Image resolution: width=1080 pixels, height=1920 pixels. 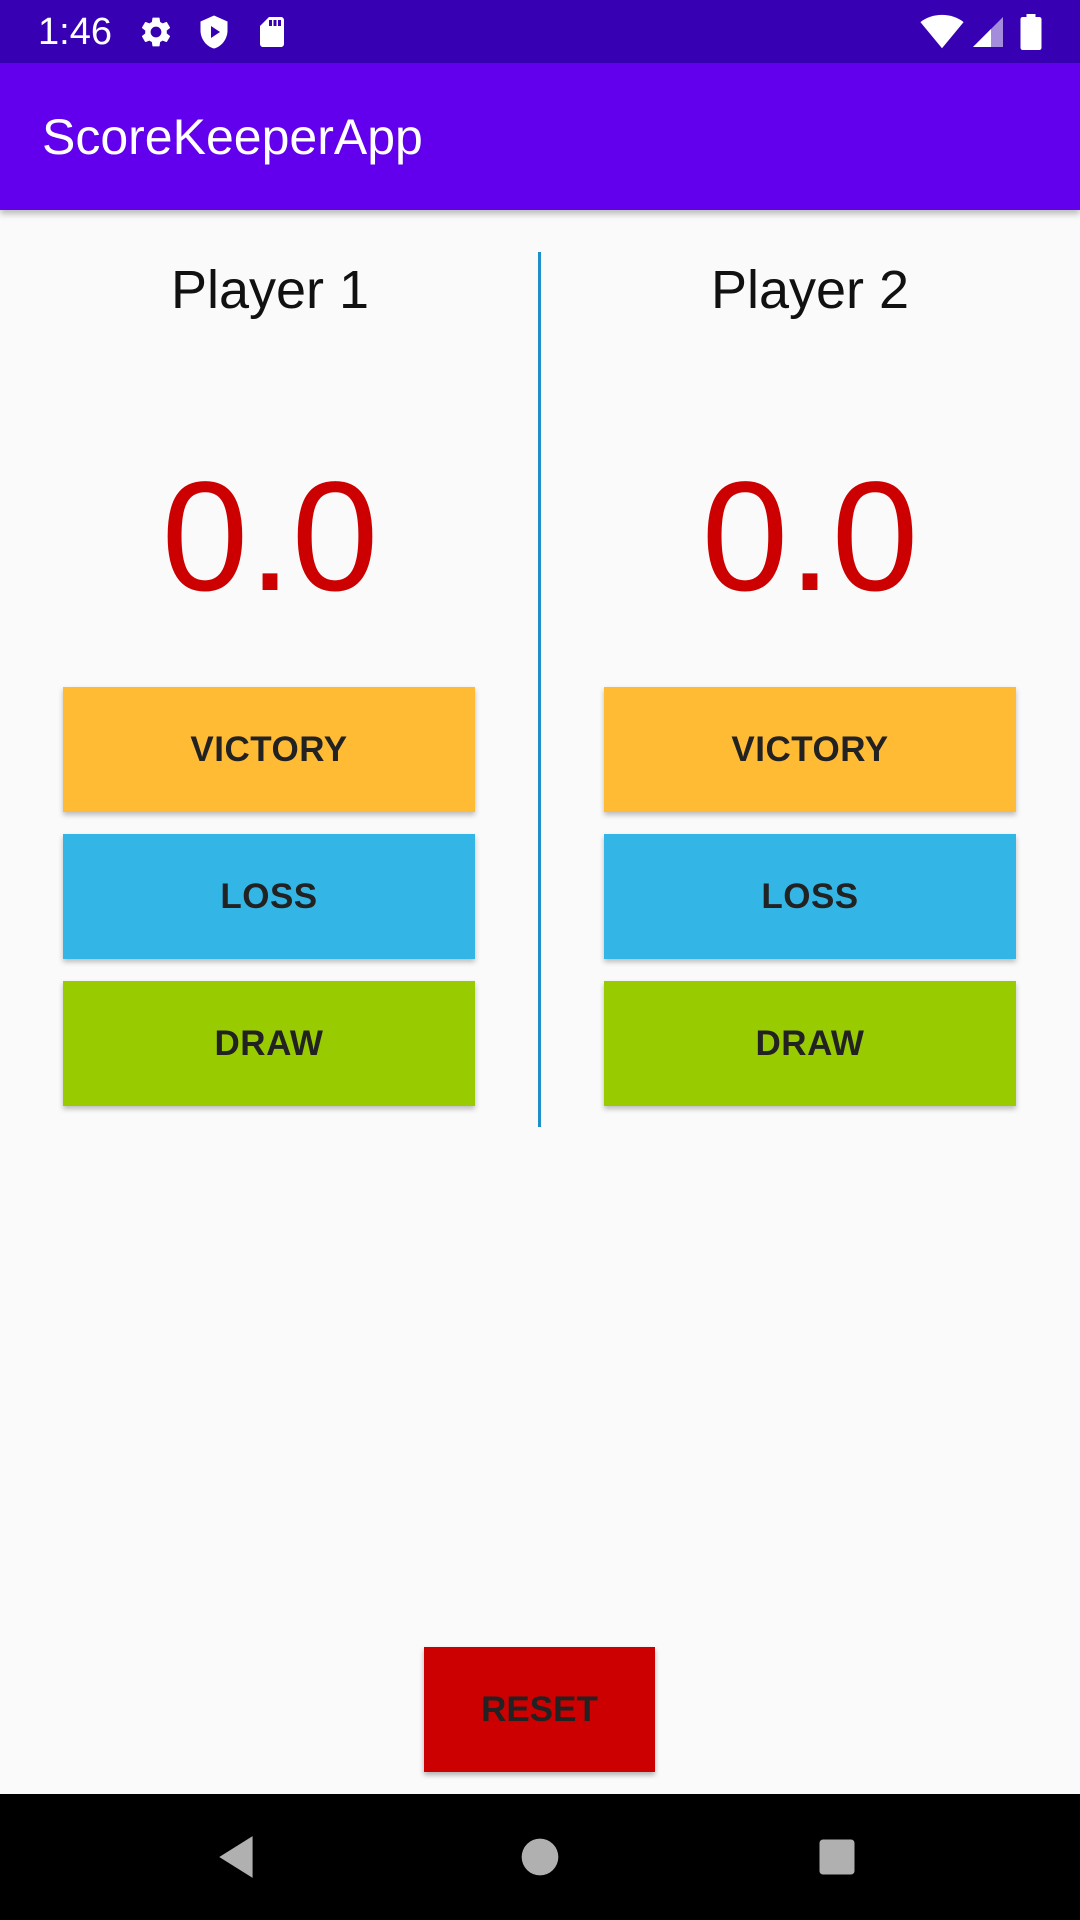 I want to click on reset-button: RESET, so click(x=539, y=1709).